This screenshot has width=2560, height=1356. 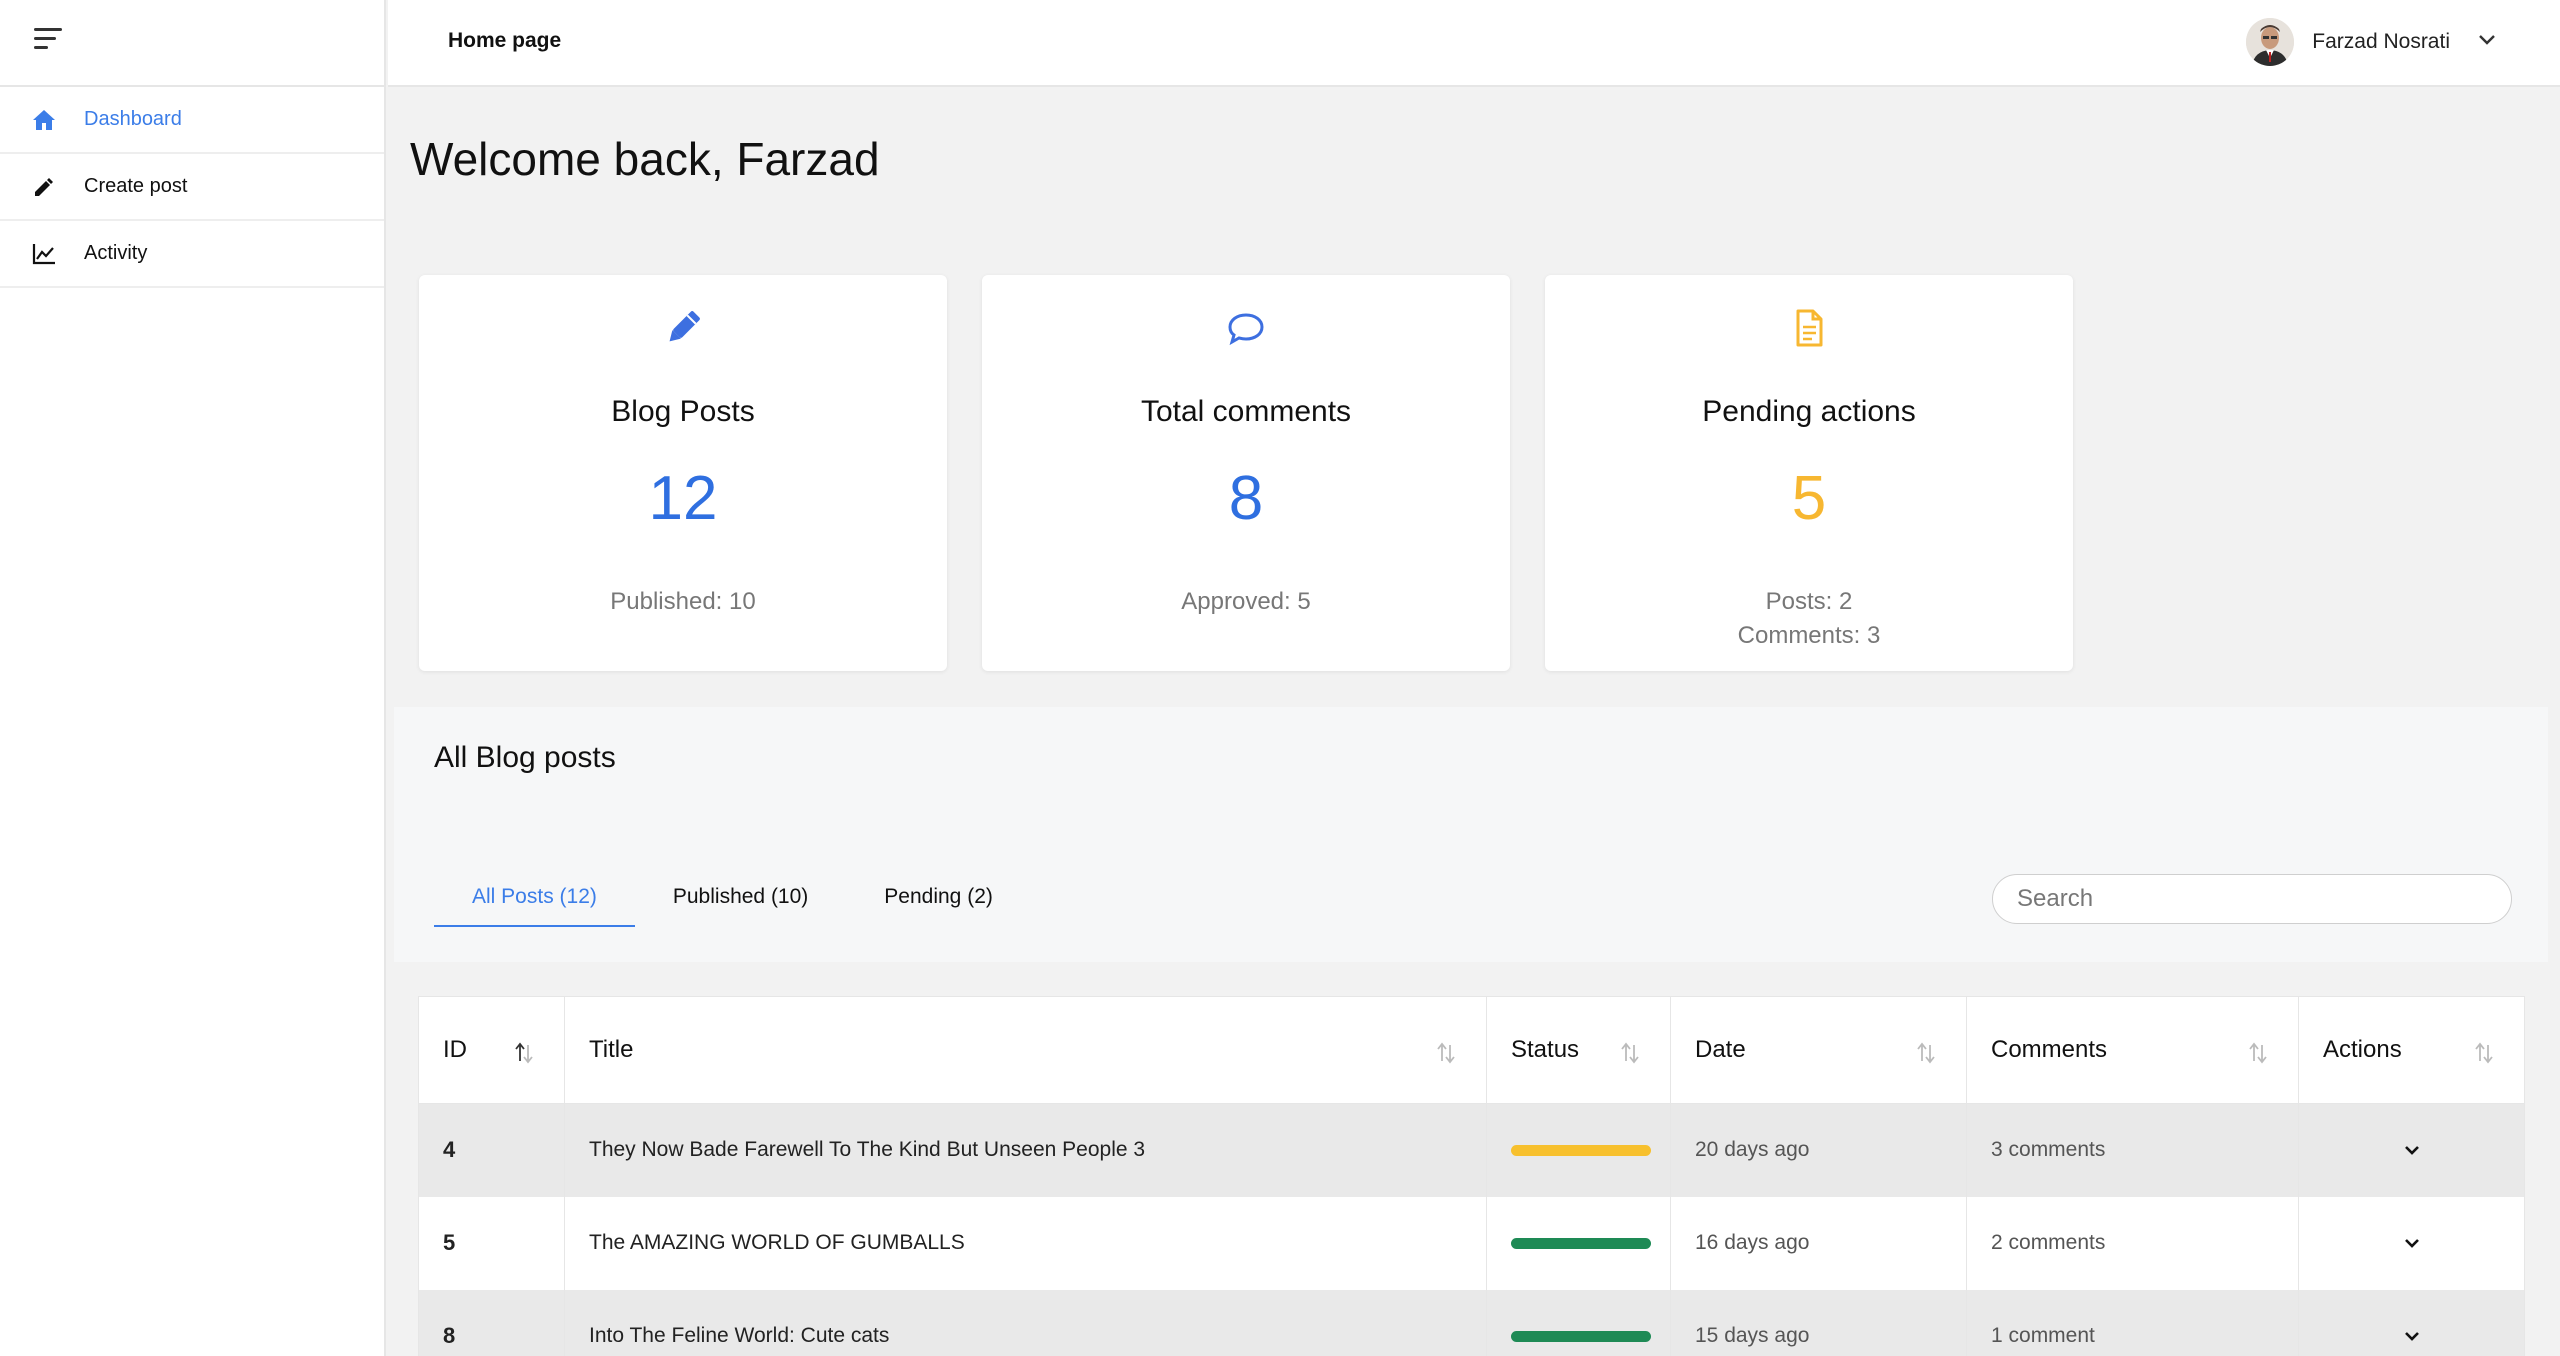 I want to click on cell-id: 8, so click(x=491, y=1322).